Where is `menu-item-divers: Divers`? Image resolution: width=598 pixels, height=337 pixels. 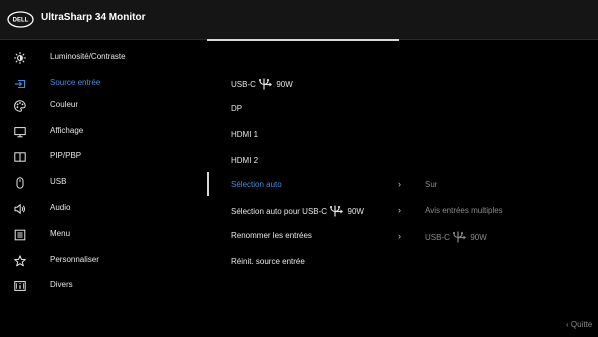 menu-item-divers: Divers is located at coordinates (102, 286).